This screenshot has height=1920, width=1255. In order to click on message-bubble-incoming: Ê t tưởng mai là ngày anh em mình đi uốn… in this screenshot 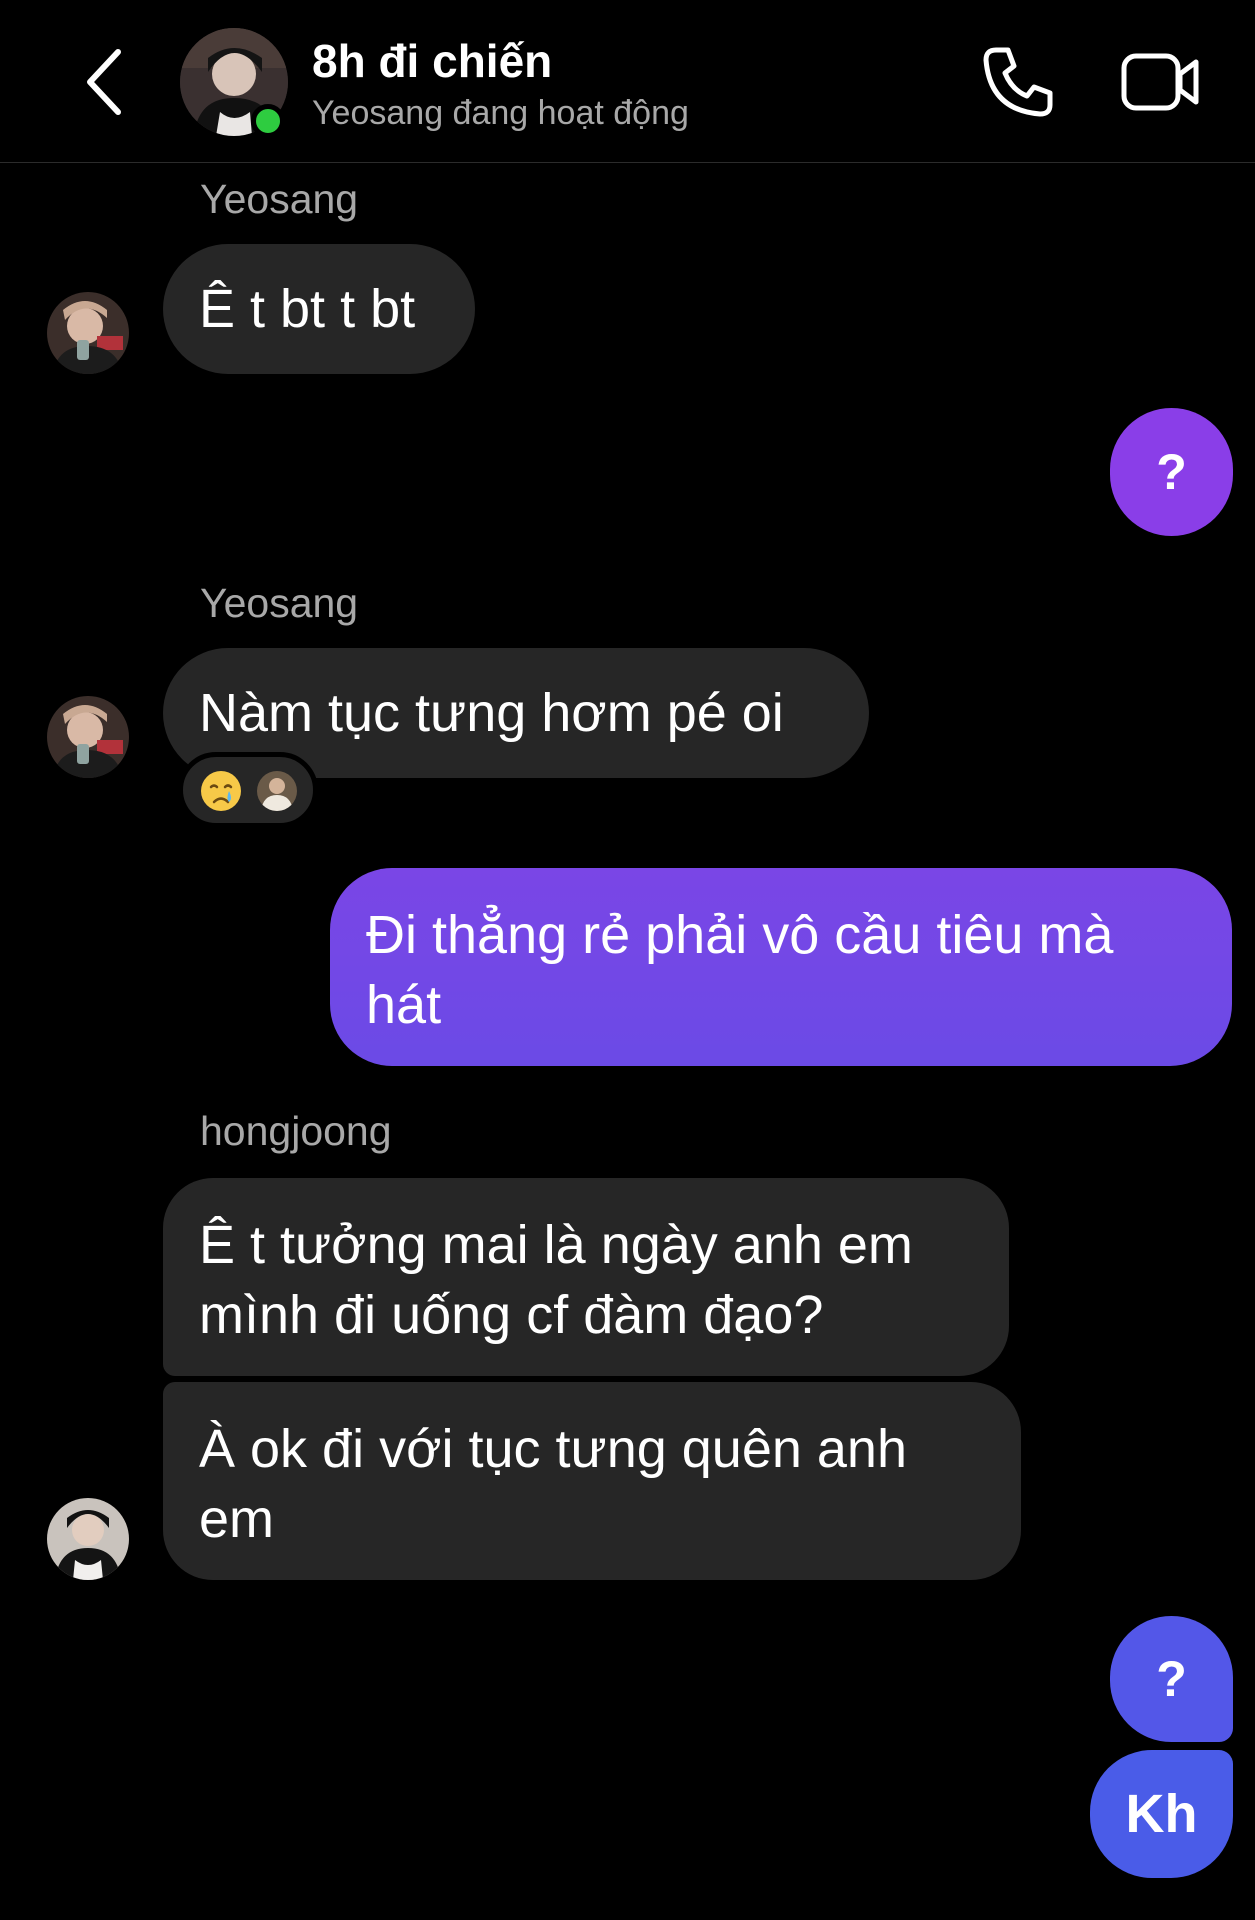, I will do `click(586, 1277)`.